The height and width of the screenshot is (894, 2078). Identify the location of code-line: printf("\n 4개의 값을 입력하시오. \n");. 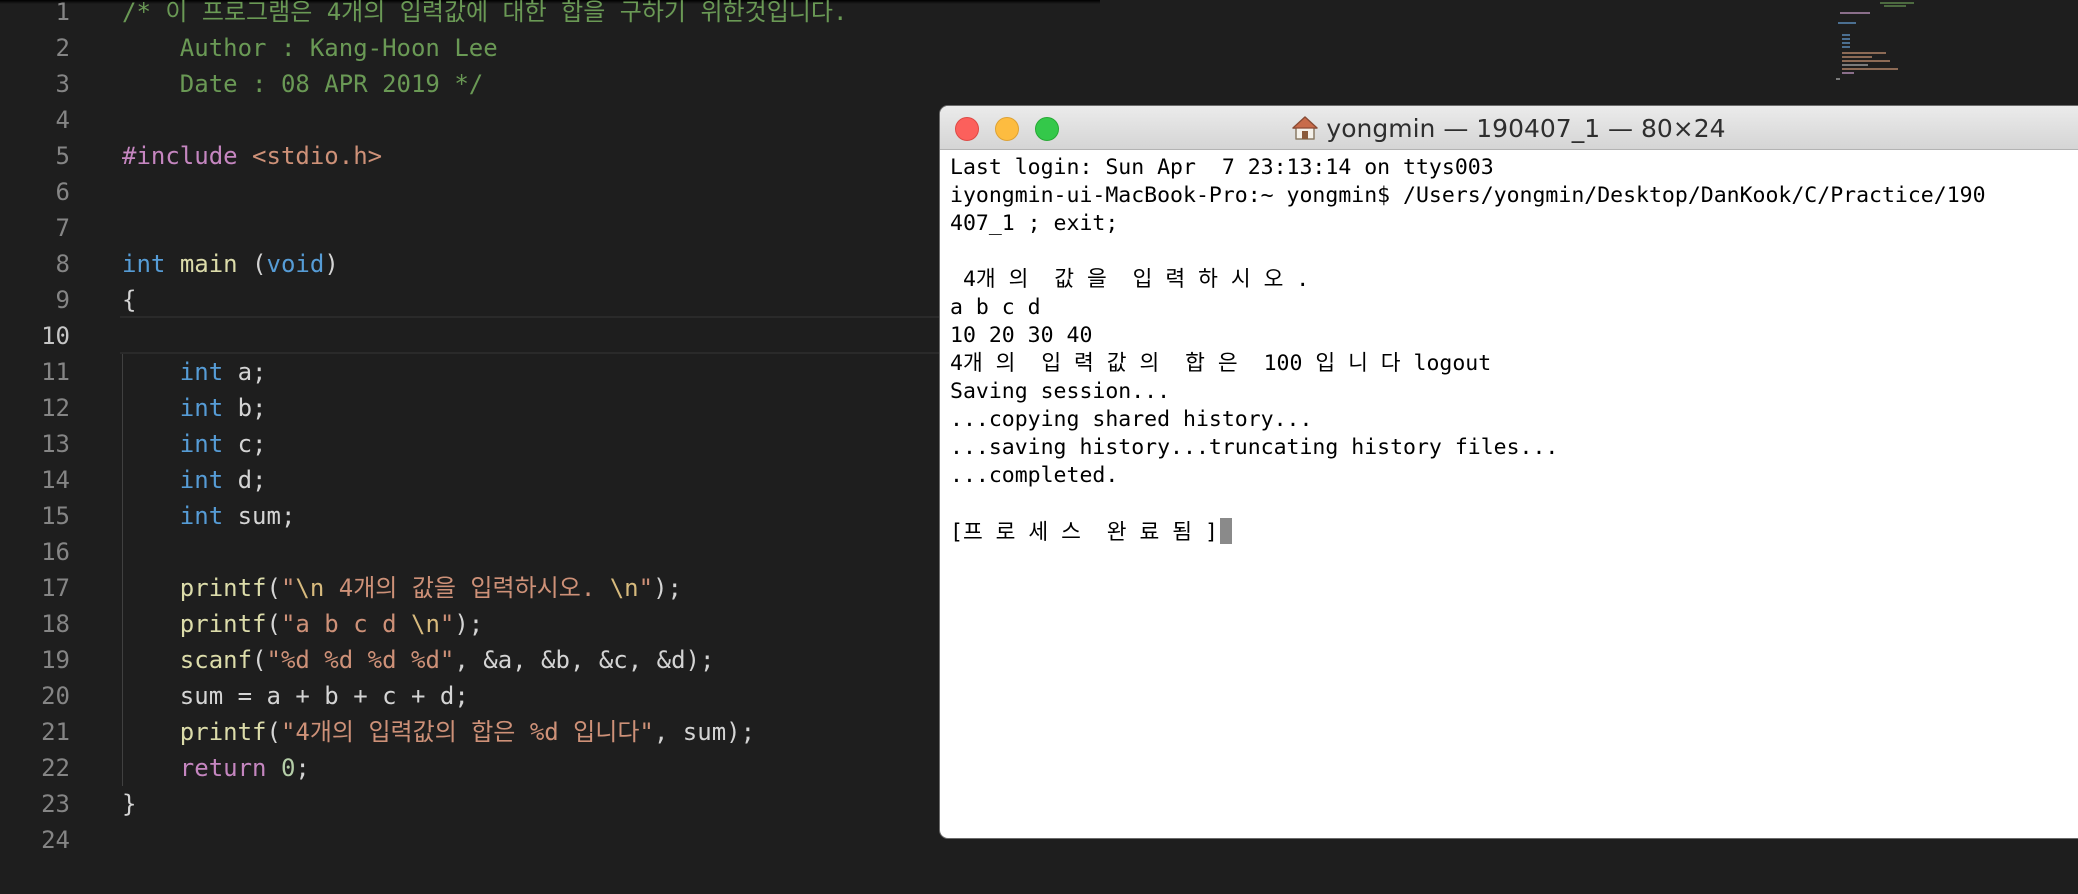
(402, 588).